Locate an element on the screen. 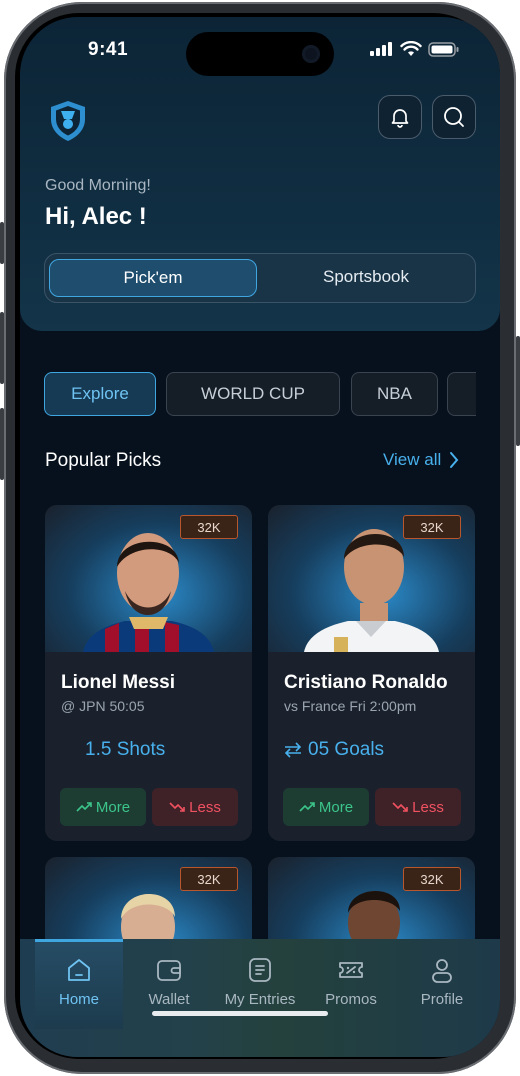  stat-value: 1.5 Shots is located at coordinates (125, 749).